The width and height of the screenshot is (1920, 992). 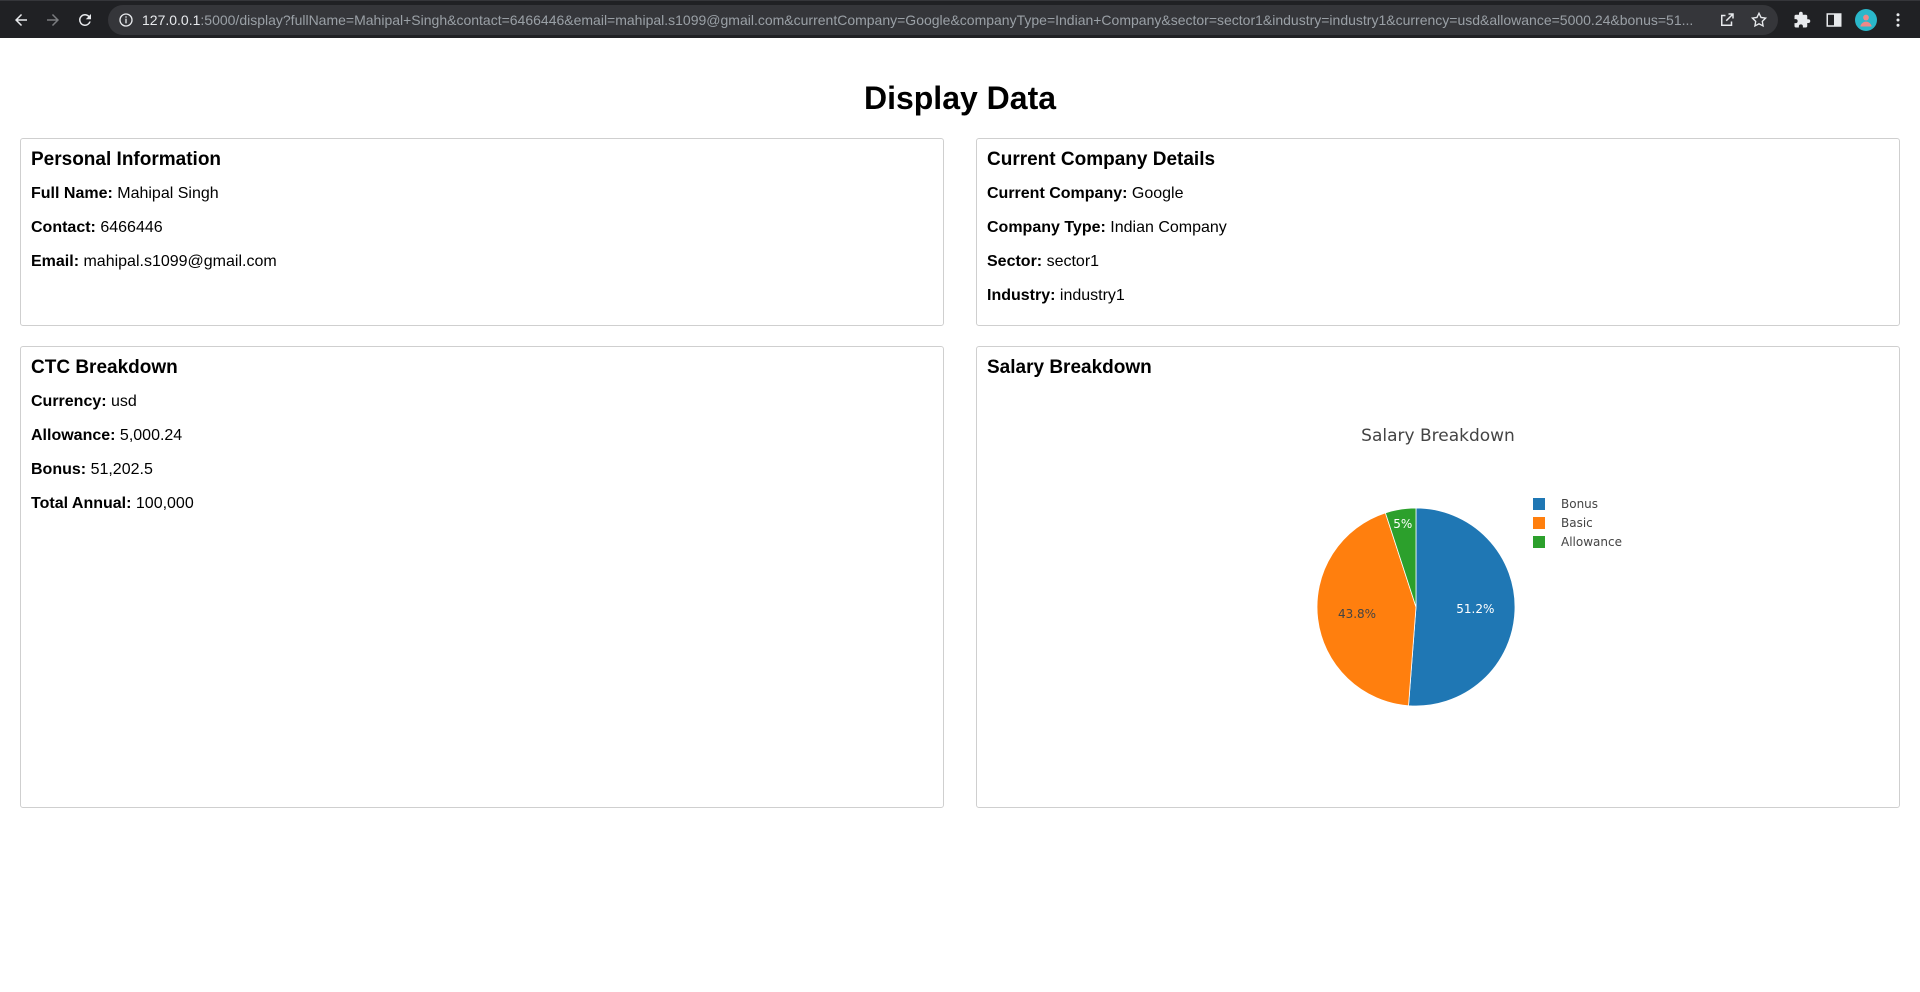 I want to click on menu-button, so click(x=1898, y=20).